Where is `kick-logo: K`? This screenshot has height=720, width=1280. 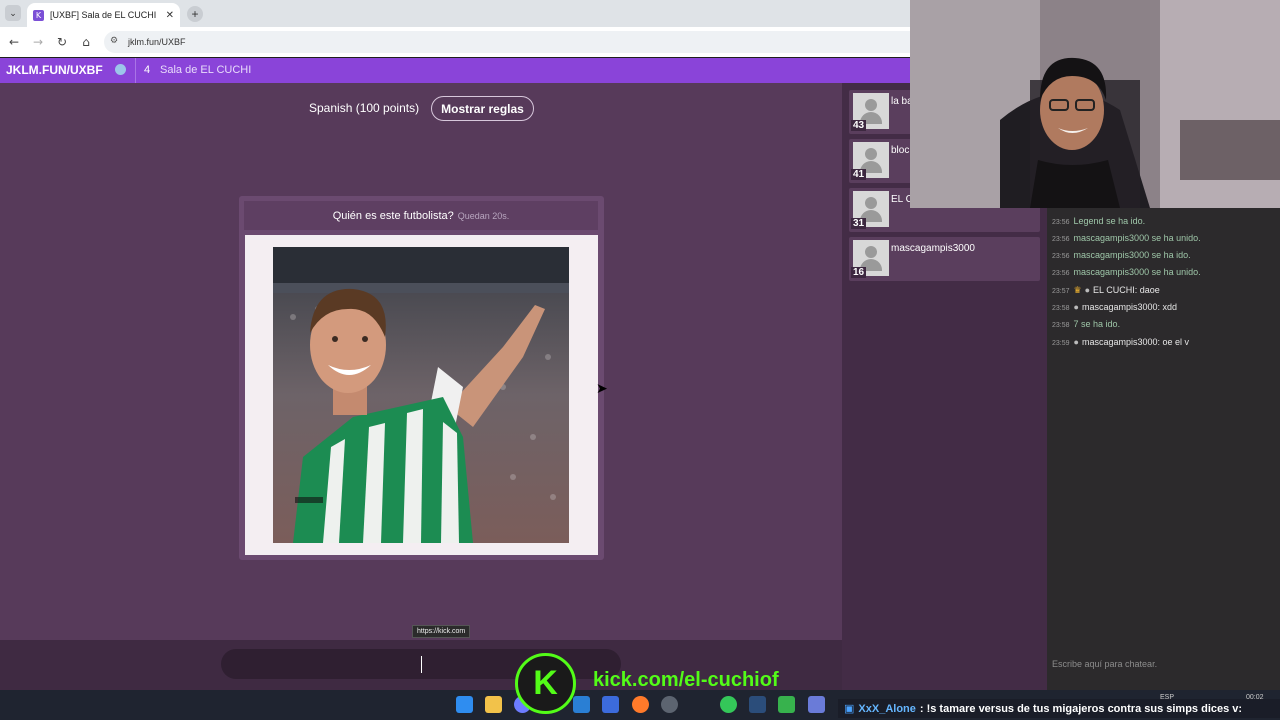
kick-logo: K is located at coordinates (545, 683).